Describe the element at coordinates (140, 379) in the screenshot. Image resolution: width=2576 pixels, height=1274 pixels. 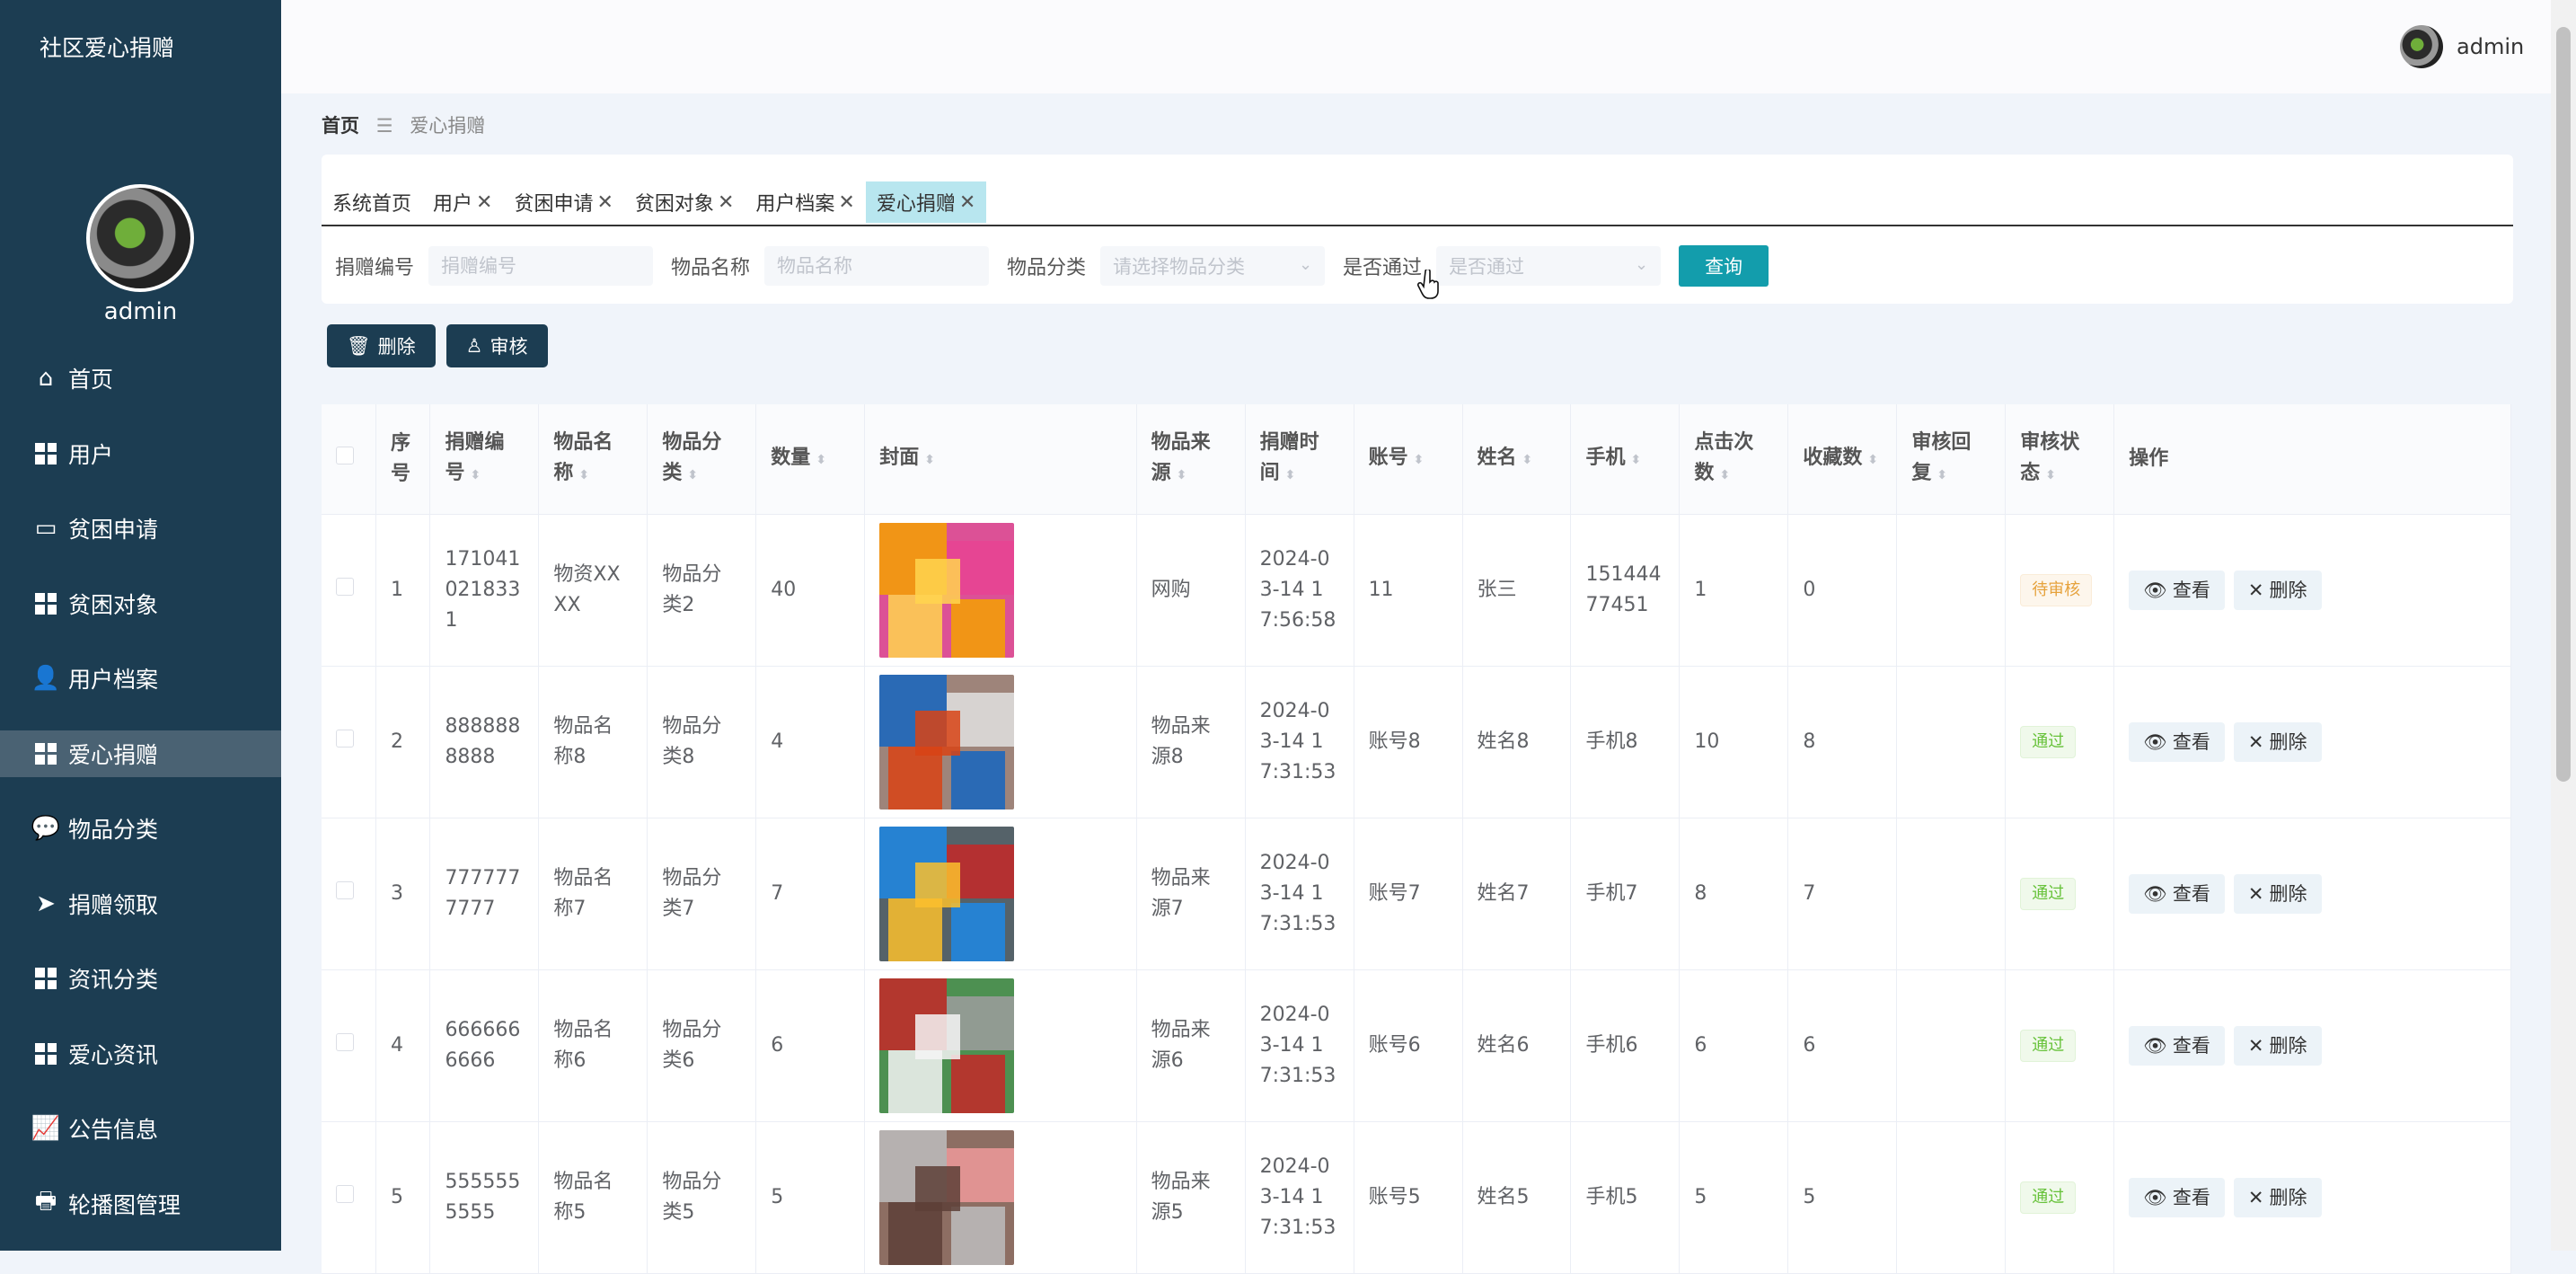
I see `sidebar-item-0: ⌂ 首页` at that location.